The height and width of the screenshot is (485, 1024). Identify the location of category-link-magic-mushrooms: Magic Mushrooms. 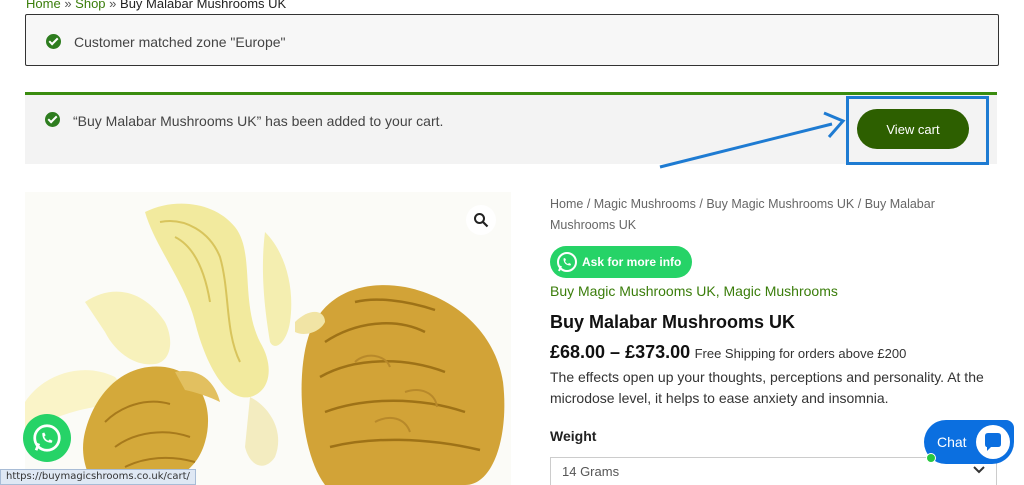
(781, 291).